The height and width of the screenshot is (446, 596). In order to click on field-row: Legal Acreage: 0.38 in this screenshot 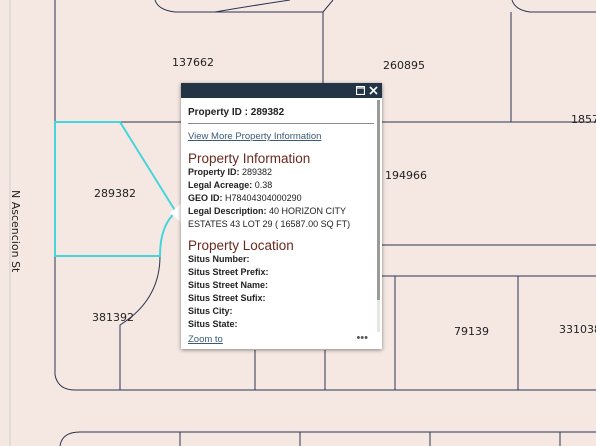, I will do `click(281, 185)`.